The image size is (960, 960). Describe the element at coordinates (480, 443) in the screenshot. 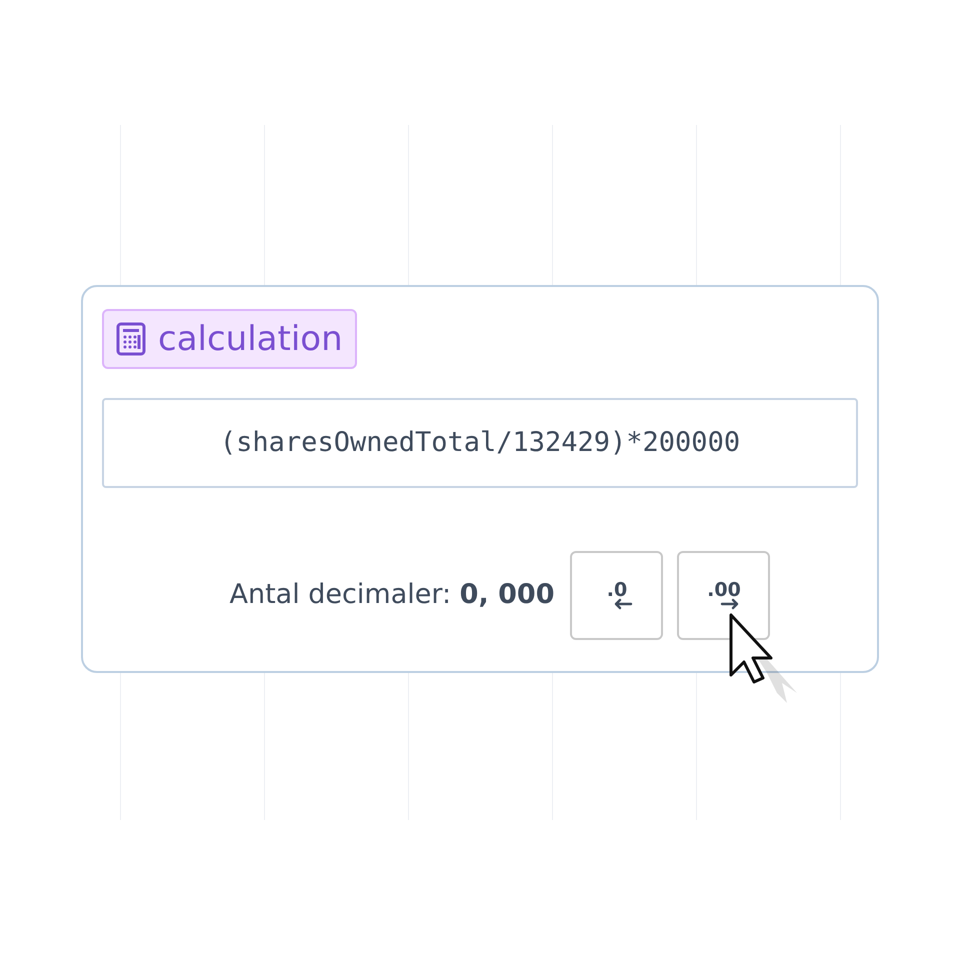

I see `formula-field: (sharesOwnedTotal/132429)*200000` at that location.